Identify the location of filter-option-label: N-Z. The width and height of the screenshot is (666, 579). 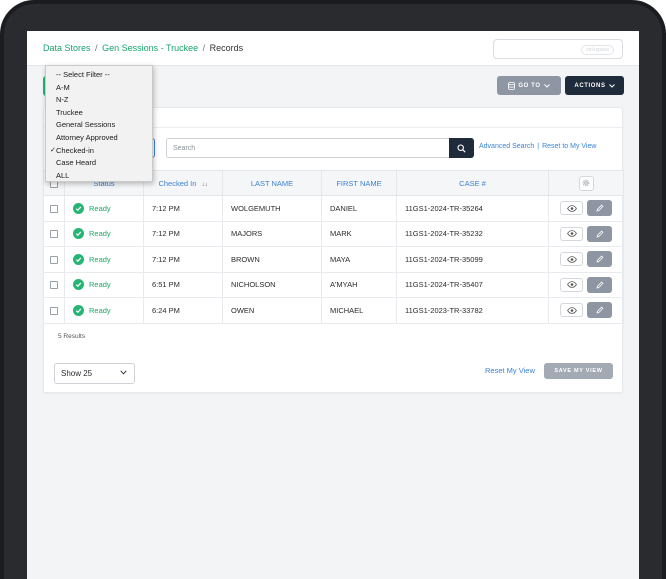
(62, 100).